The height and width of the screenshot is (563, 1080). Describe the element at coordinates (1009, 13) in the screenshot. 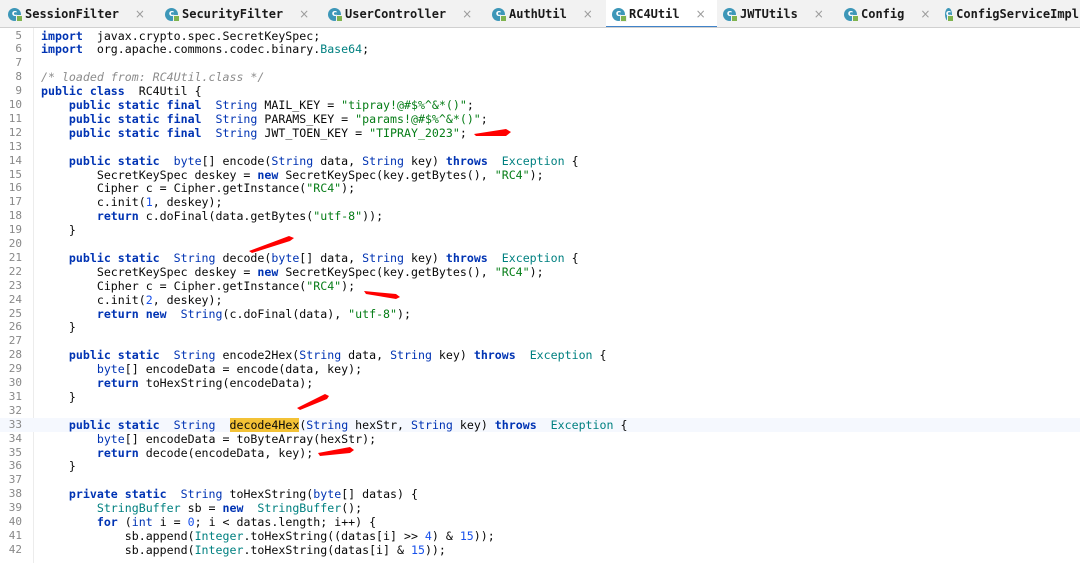

I see `tab-configserviceimpl: c ConfigServiceImpl` at that location.